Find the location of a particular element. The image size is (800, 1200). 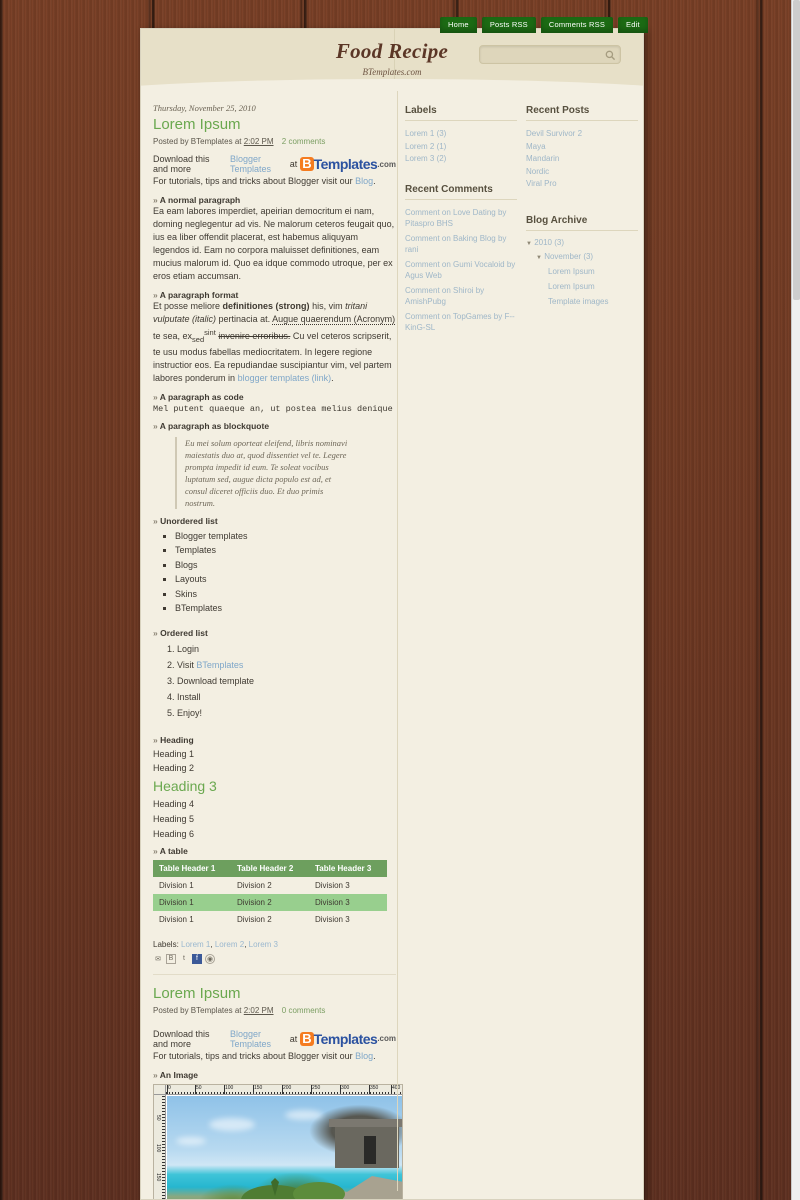

list-item: Layouts is located at coordinates (285, 579).